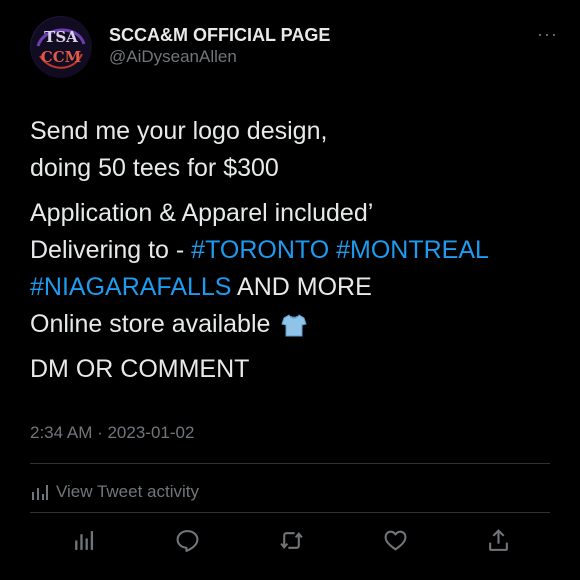  Describe the element at coordinates (290, 369) in the screenshot. I see `tweet-paragraph-3: DM OR COMMENT` at that location.